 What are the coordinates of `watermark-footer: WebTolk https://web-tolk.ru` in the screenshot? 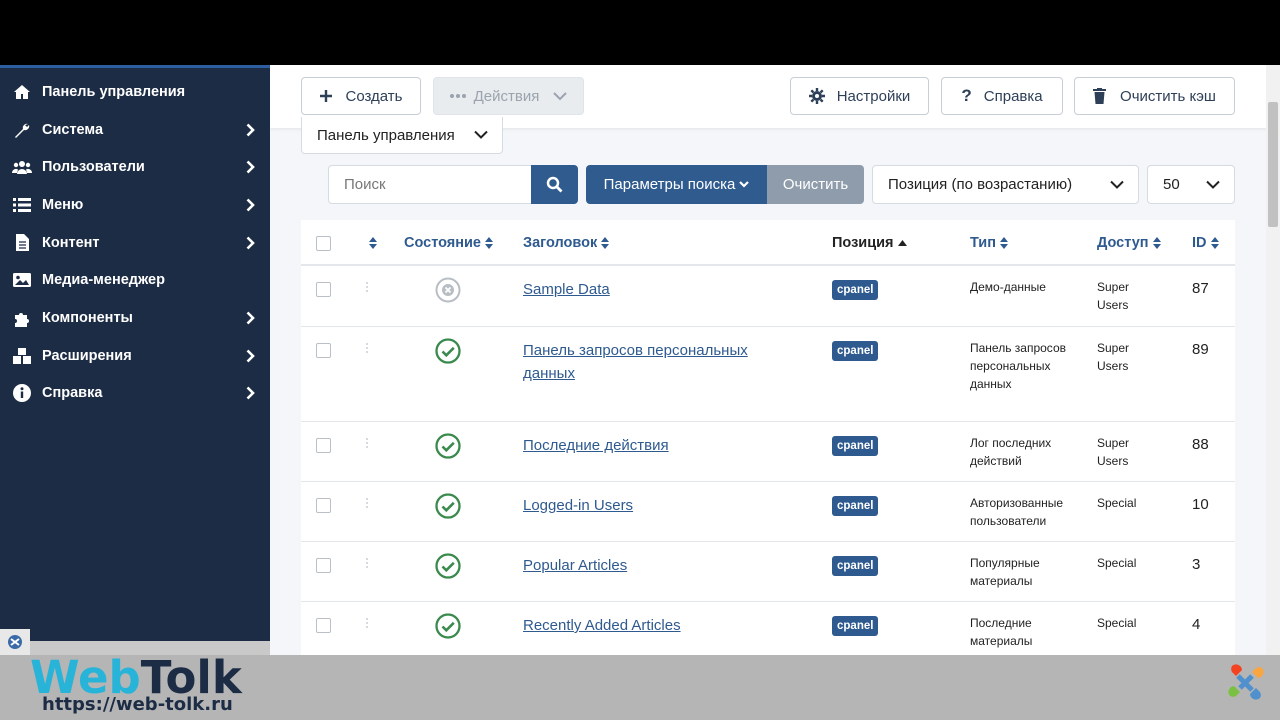 It's located at (640, 685).